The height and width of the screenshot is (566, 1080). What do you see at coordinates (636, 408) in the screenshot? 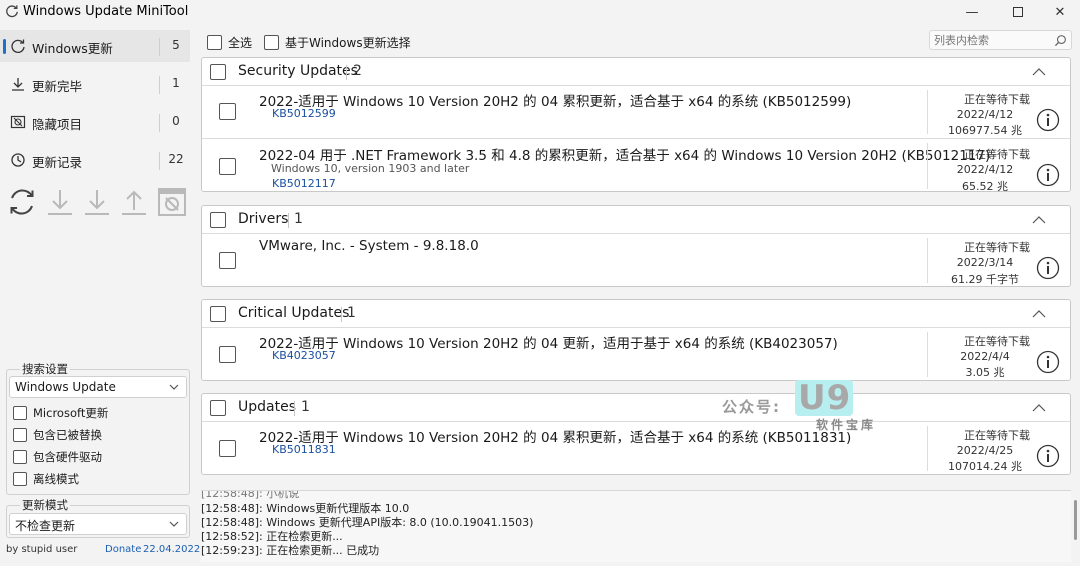
I see `category-header: Updates 1` at bounding box center [636, 408].